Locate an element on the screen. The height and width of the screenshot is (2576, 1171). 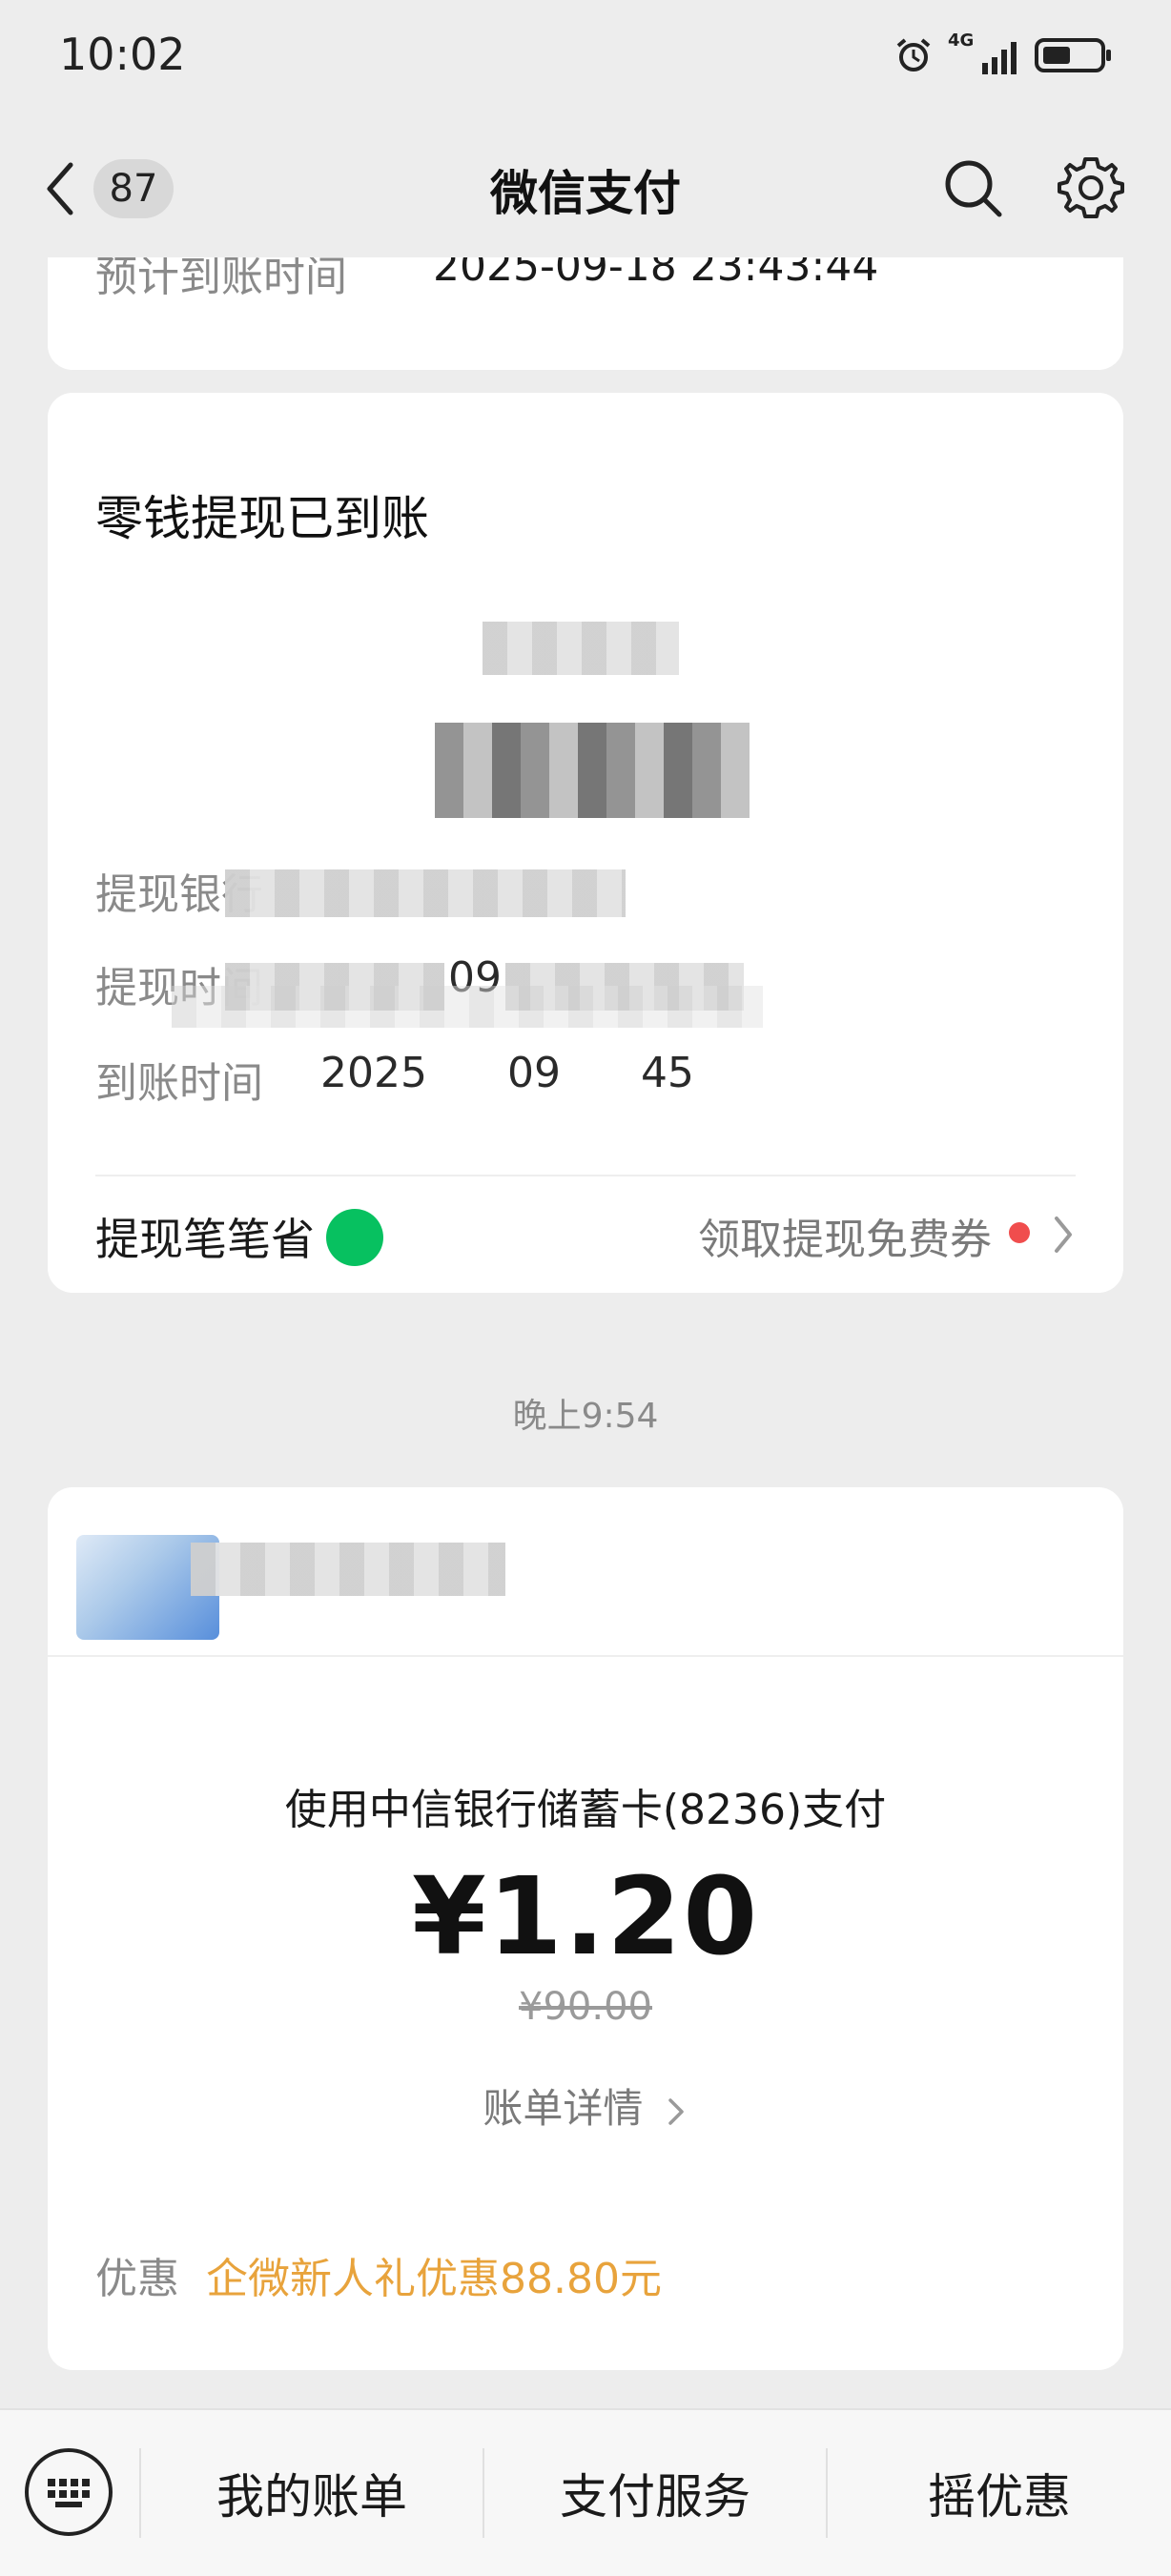
keyboard-icon is located at coordinates (69, 2493).